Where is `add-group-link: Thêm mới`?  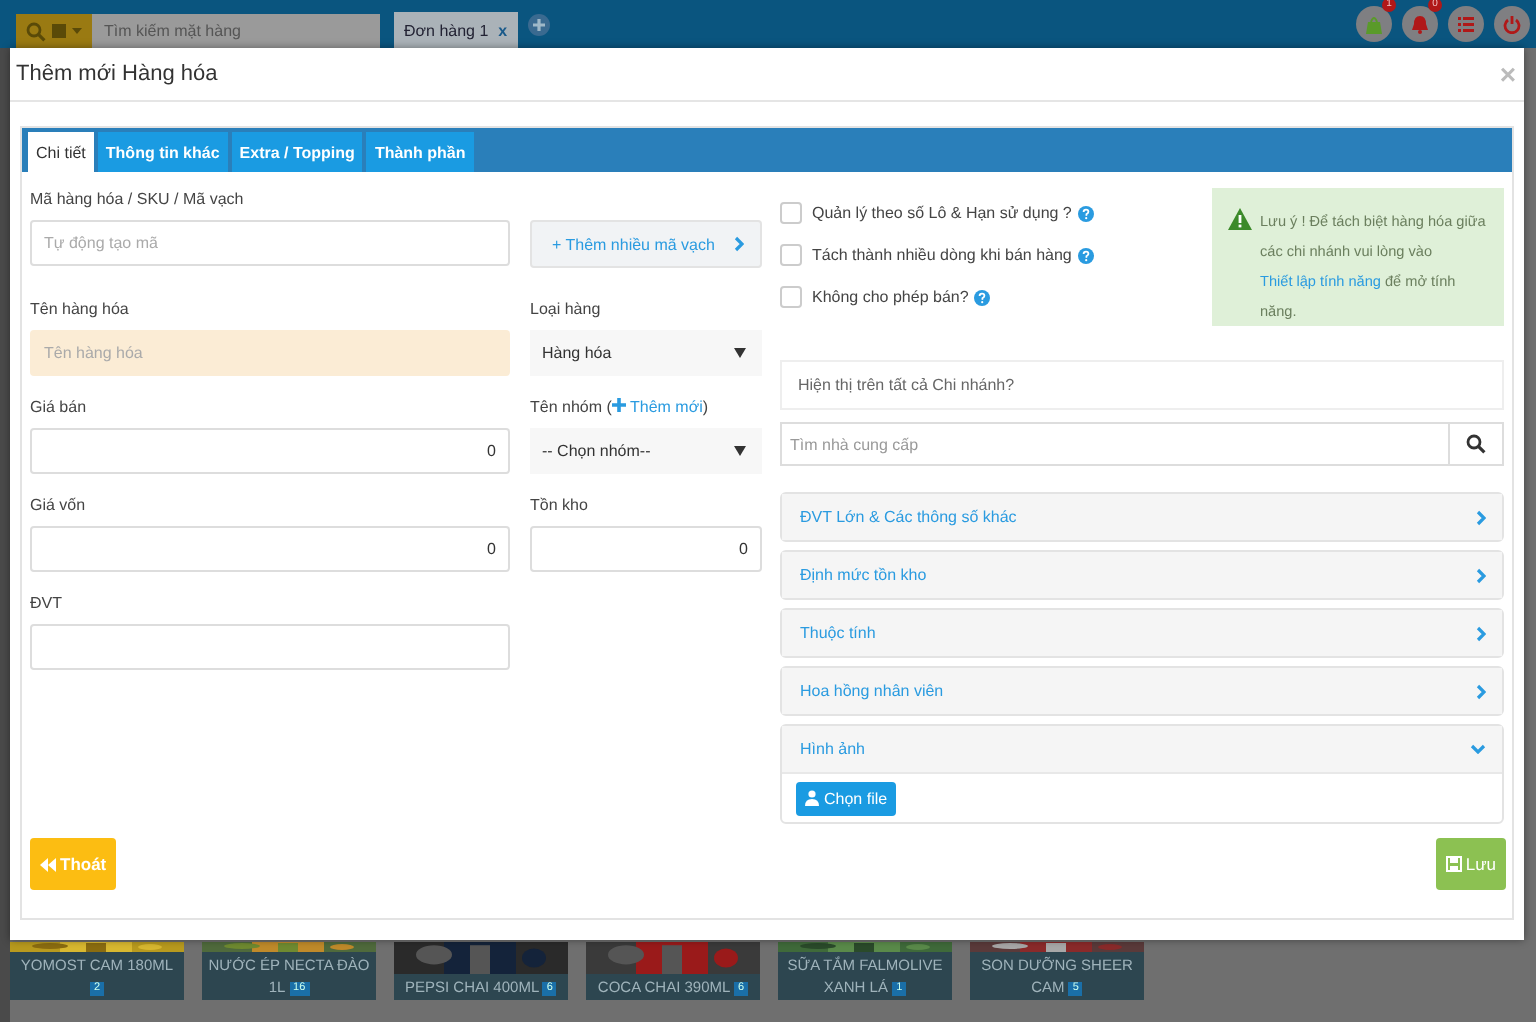
add-group-link: Thêm mới is located at coordinates (666, 407).